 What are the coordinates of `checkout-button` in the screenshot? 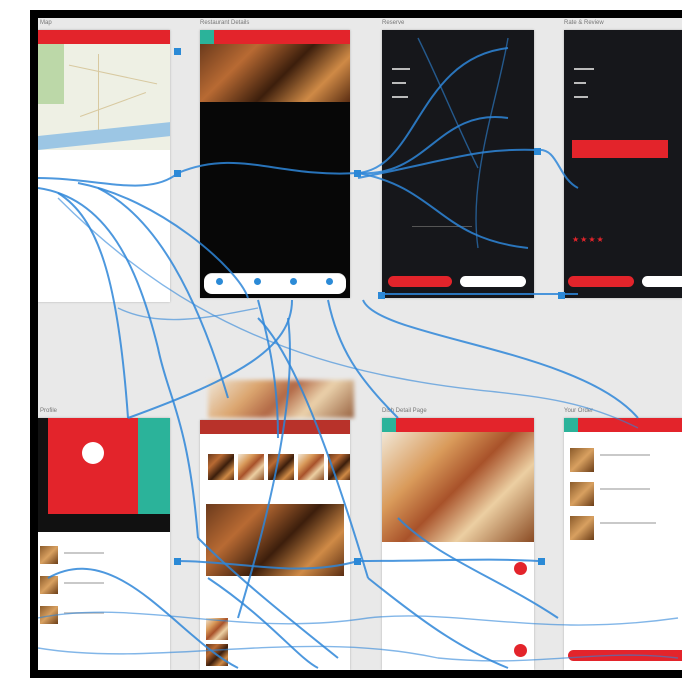 It's located at (625, 655).